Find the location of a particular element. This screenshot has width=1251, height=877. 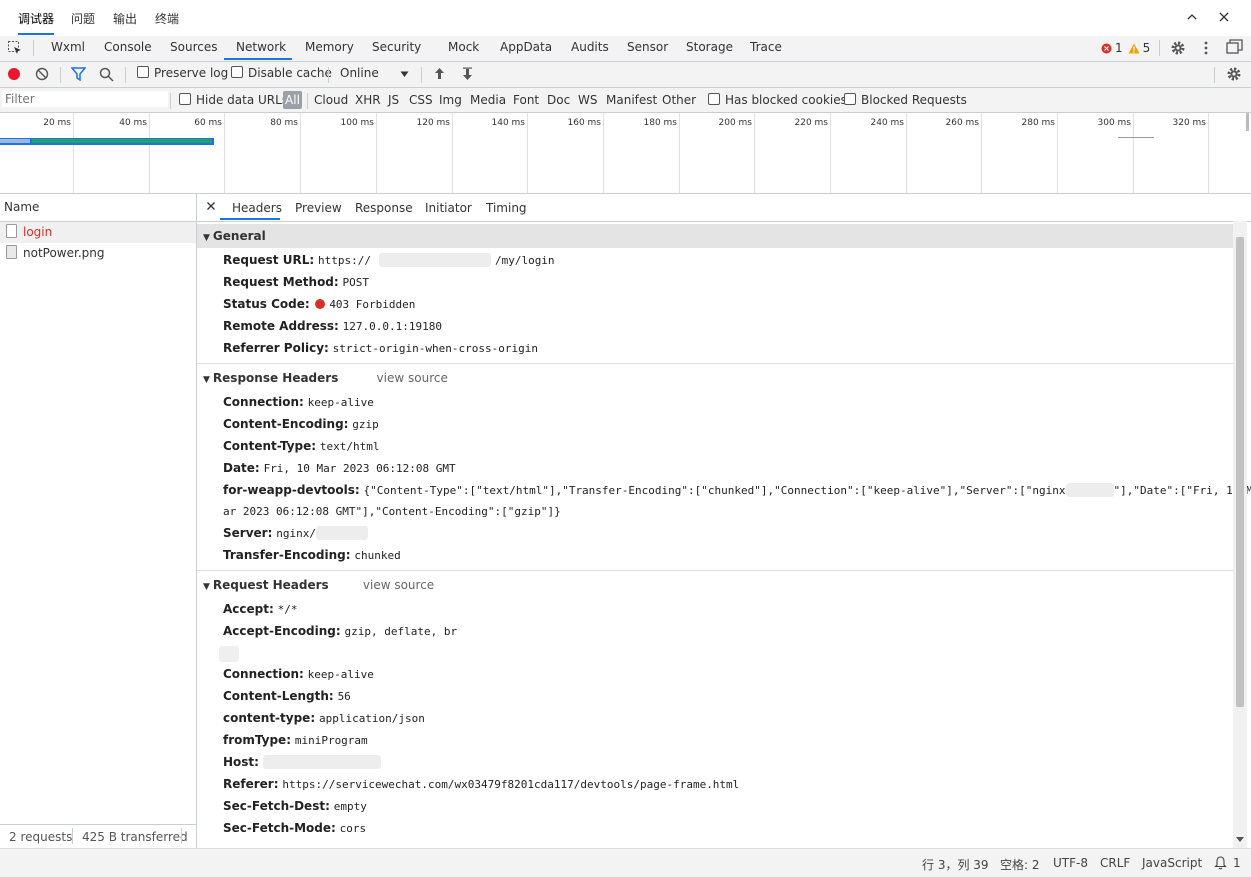

filter-type-font: Font is located at coordinates (526, 100).